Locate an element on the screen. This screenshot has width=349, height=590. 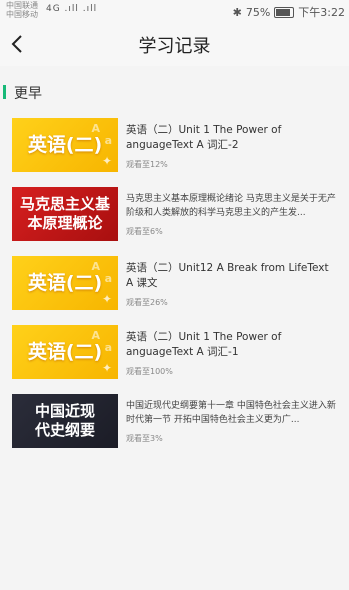
course-thumbnail: 马克思主义基本原理概论 is located at coordinates (65, 214).